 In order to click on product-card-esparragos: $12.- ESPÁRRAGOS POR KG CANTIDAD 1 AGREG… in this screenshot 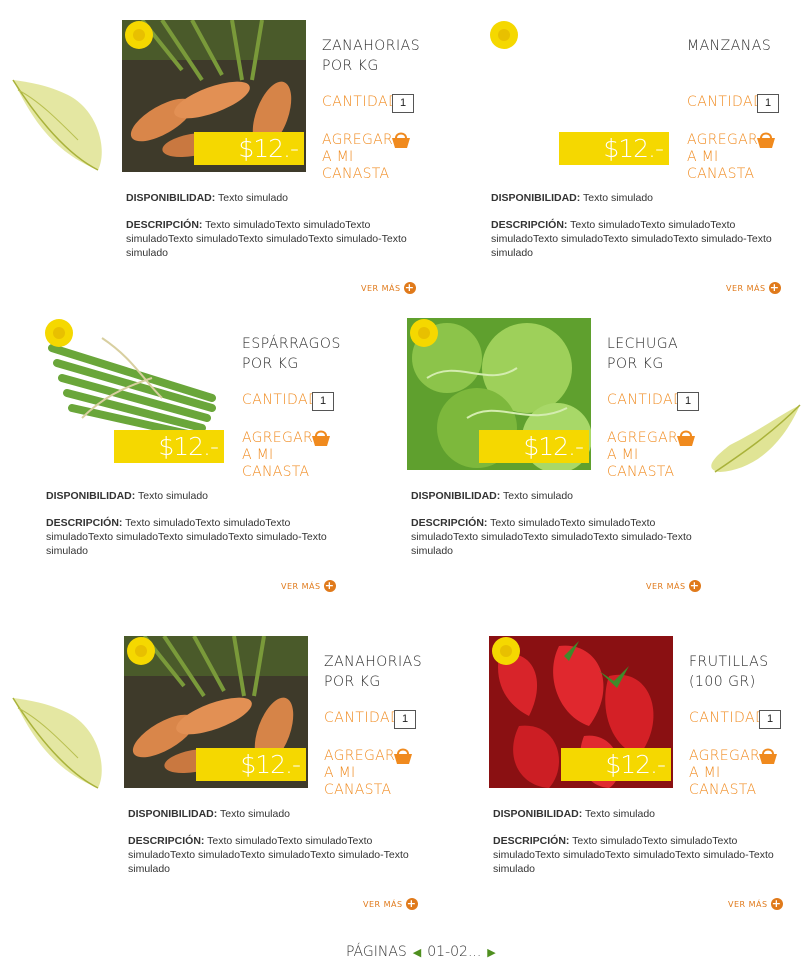, I will do `click(192, 455)`.